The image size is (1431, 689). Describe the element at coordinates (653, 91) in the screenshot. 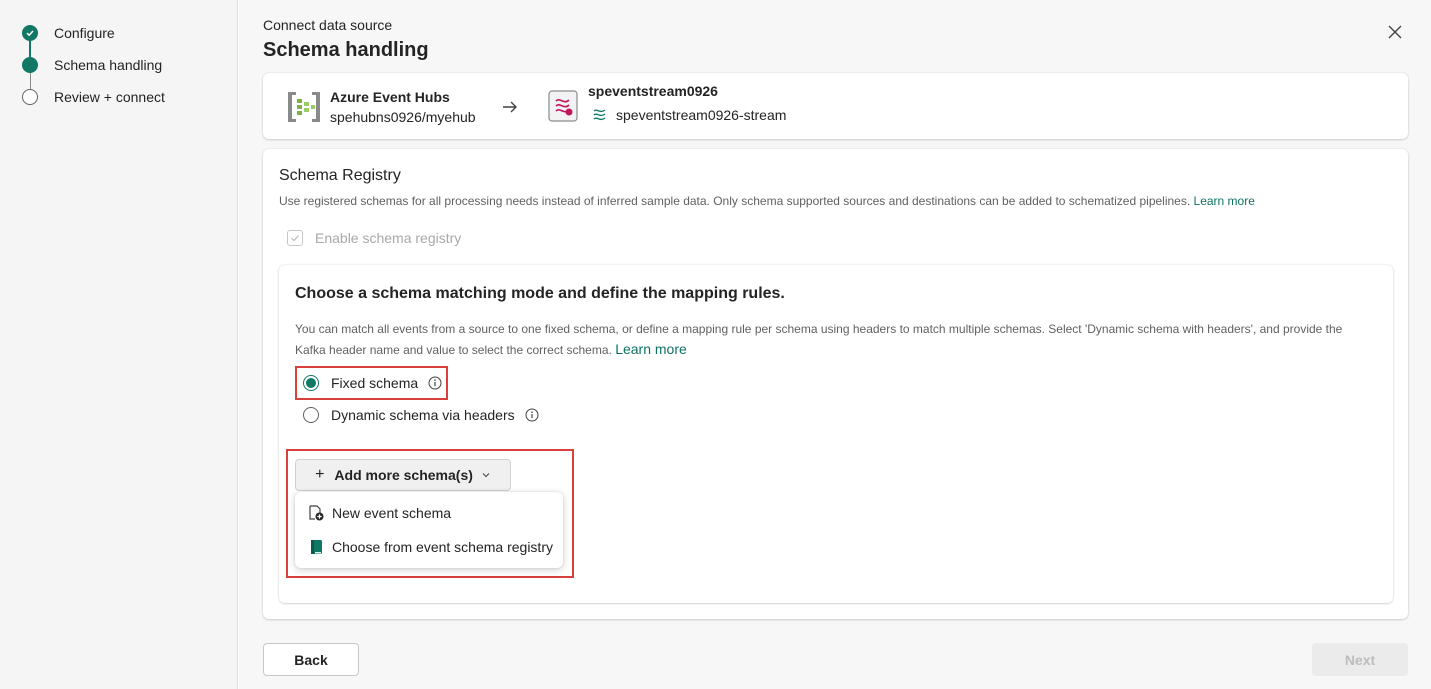

I see `destination-name: speventstream0926` at that location.